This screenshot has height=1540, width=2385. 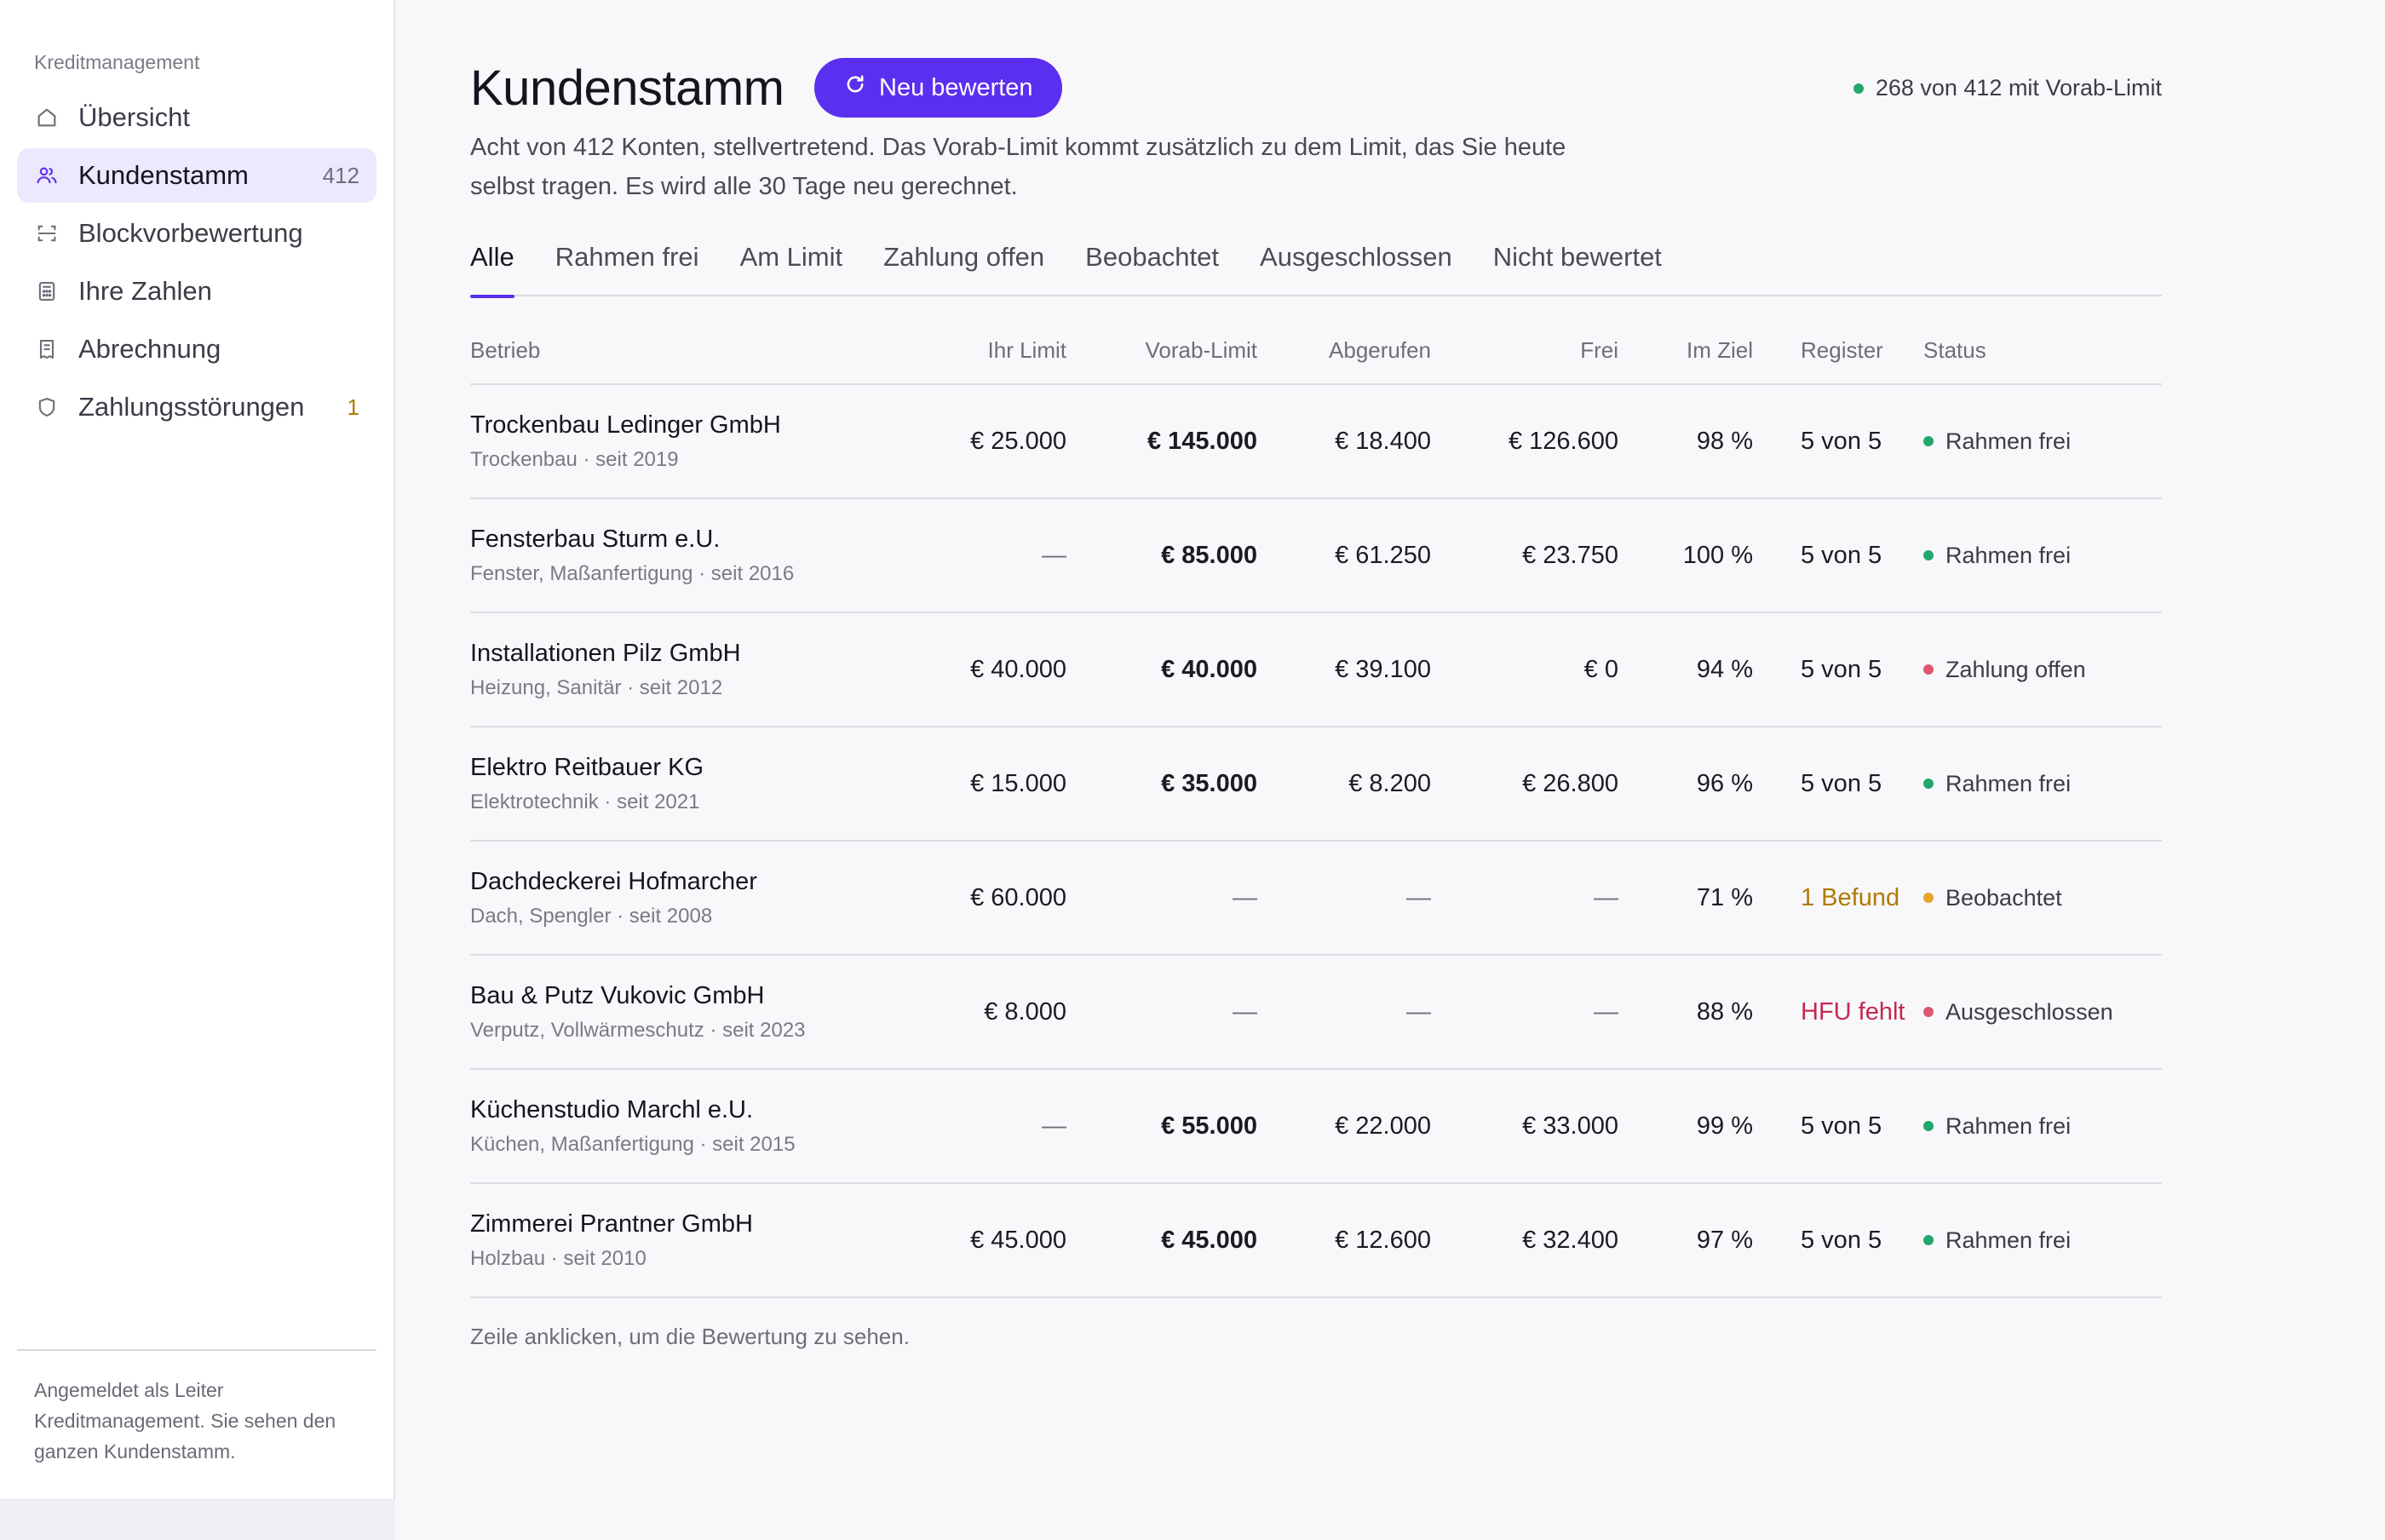 What do you see at coordinates (791, 265) in the screenshot?
I see `tab-am-limit: Am Limit` at bounding box center [791, 265].